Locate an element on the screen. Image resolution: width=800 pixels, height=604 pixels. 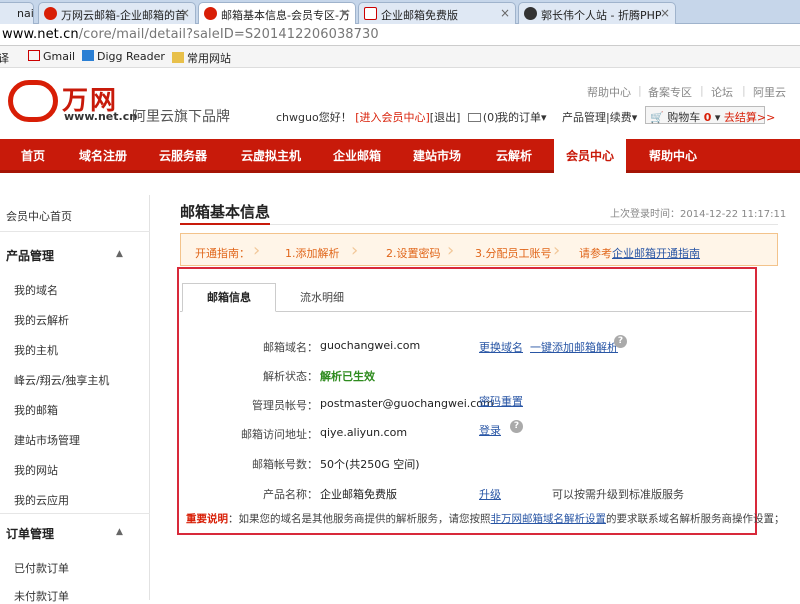
nav-enterprise-mail: 企业邮箱 is located at coordinates (357, 156).